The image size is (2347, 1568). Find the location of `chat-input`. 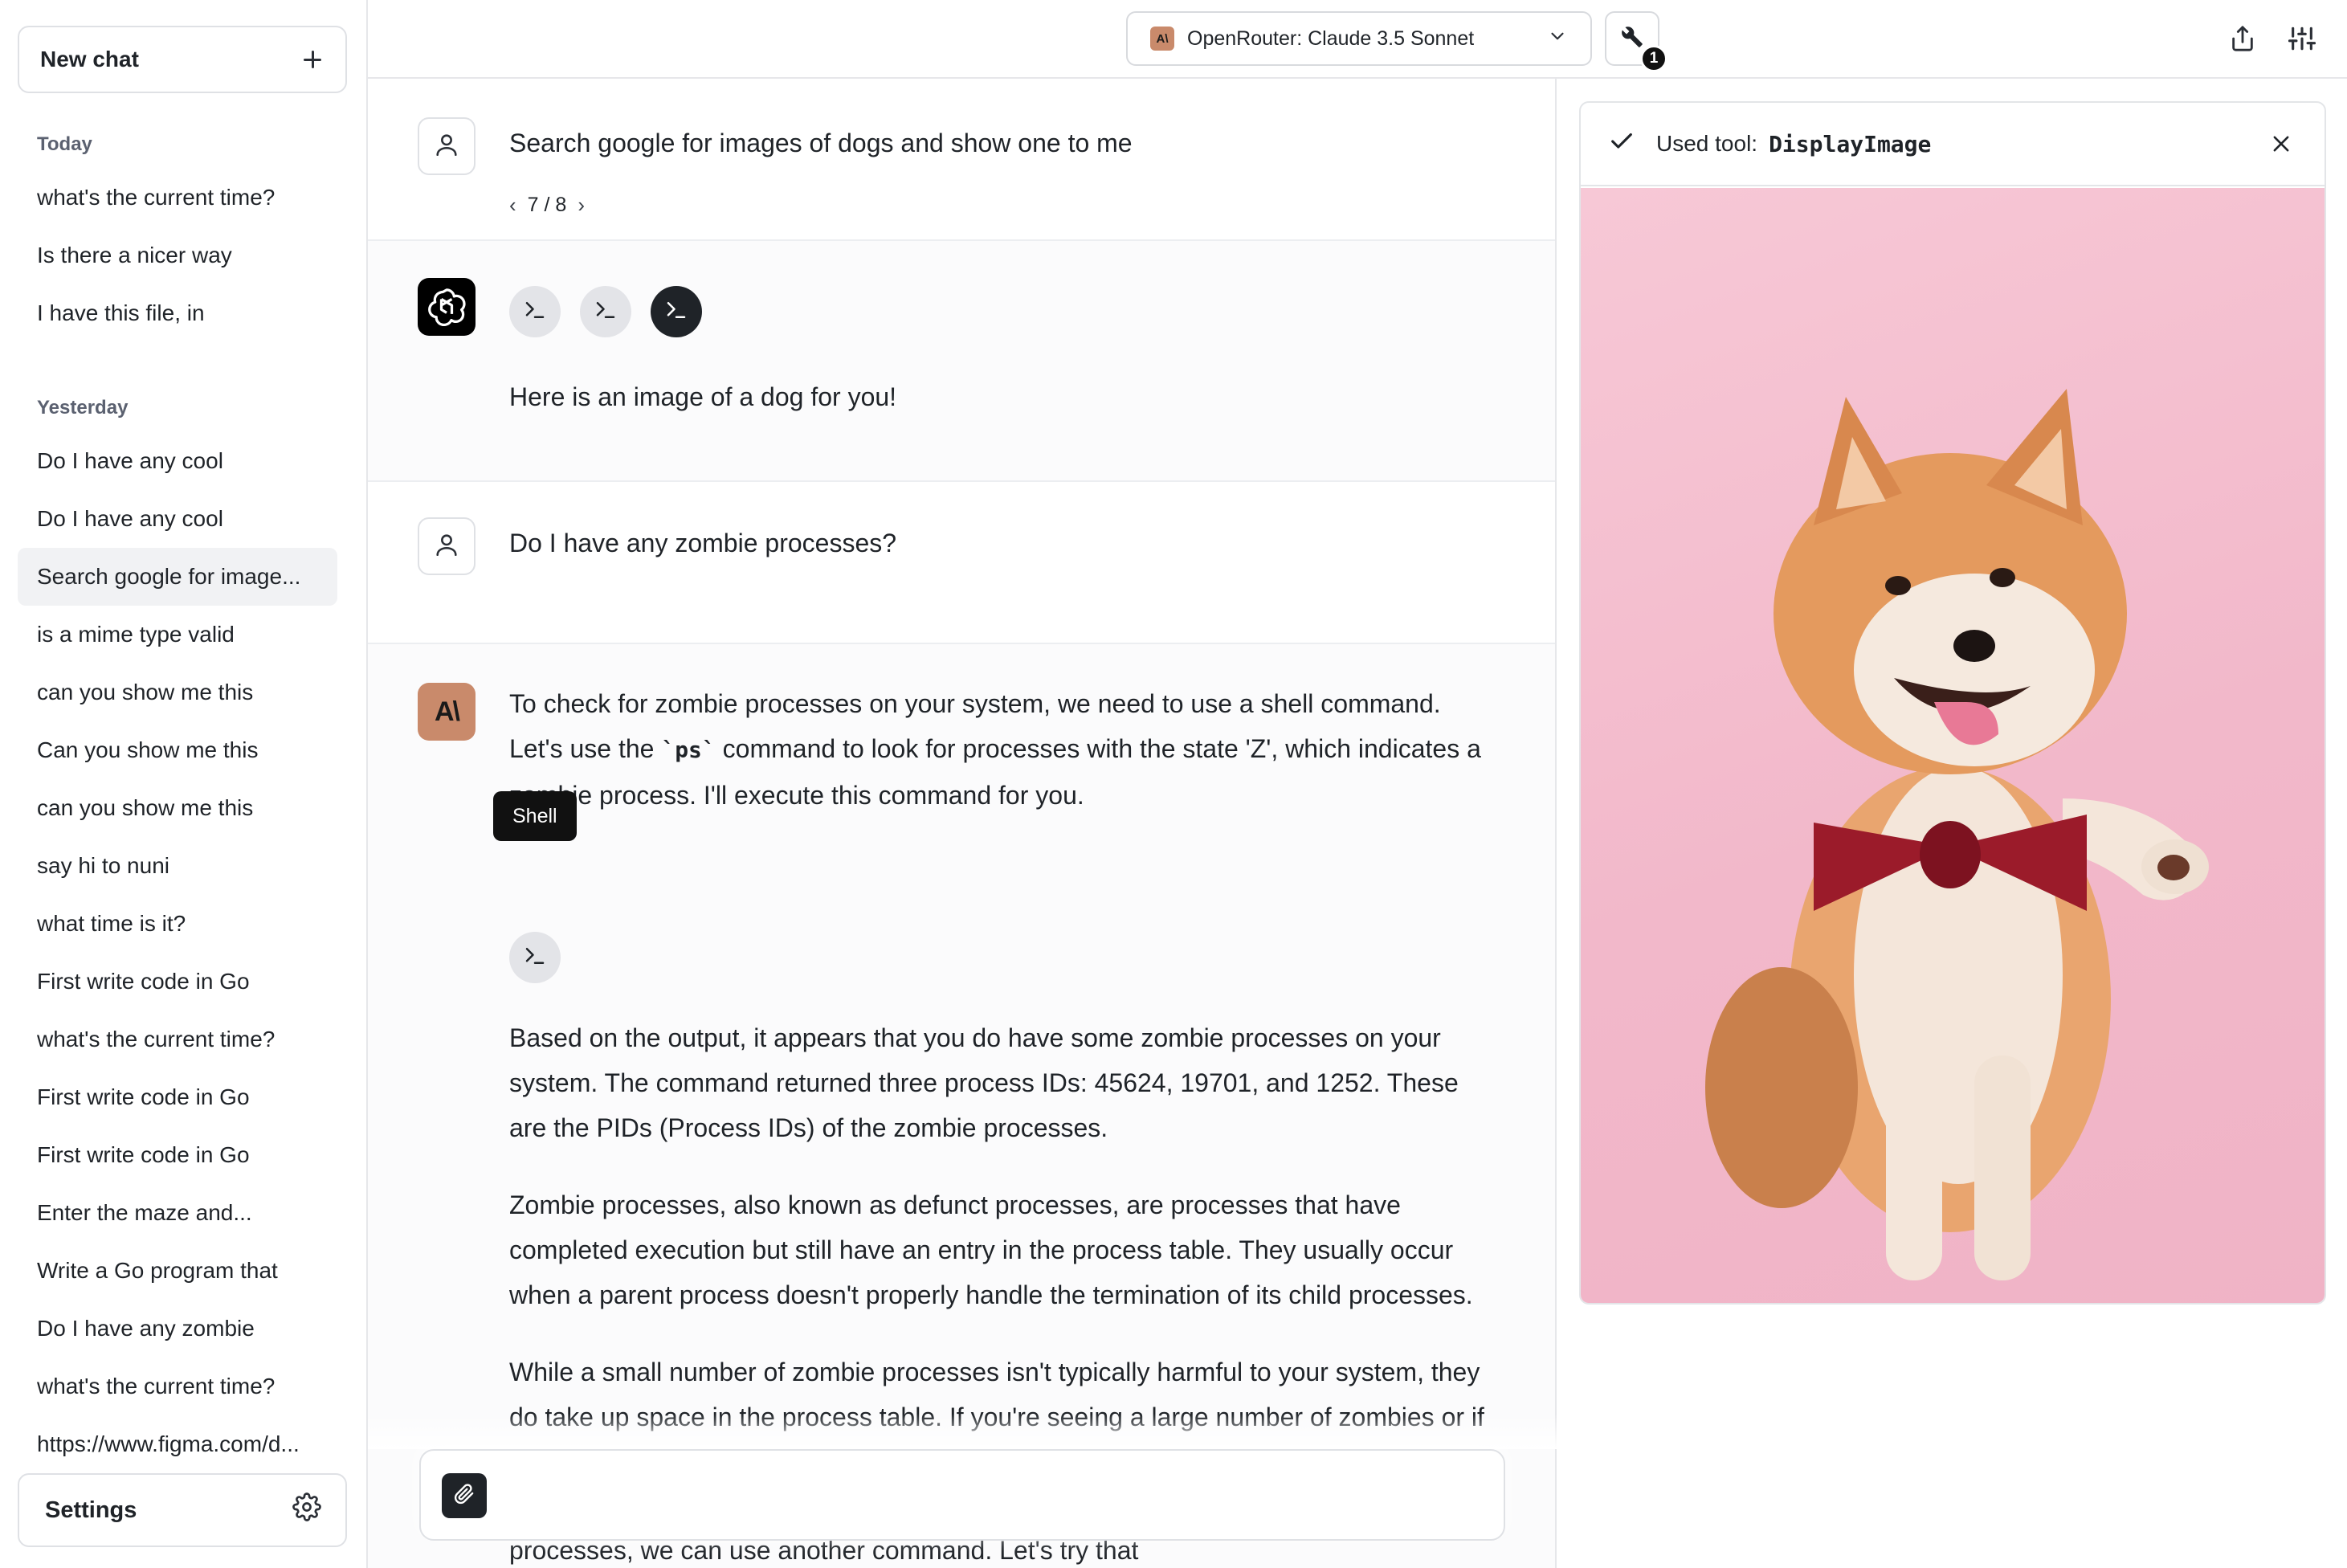

chat-input is located at coordinates (962, 1495).